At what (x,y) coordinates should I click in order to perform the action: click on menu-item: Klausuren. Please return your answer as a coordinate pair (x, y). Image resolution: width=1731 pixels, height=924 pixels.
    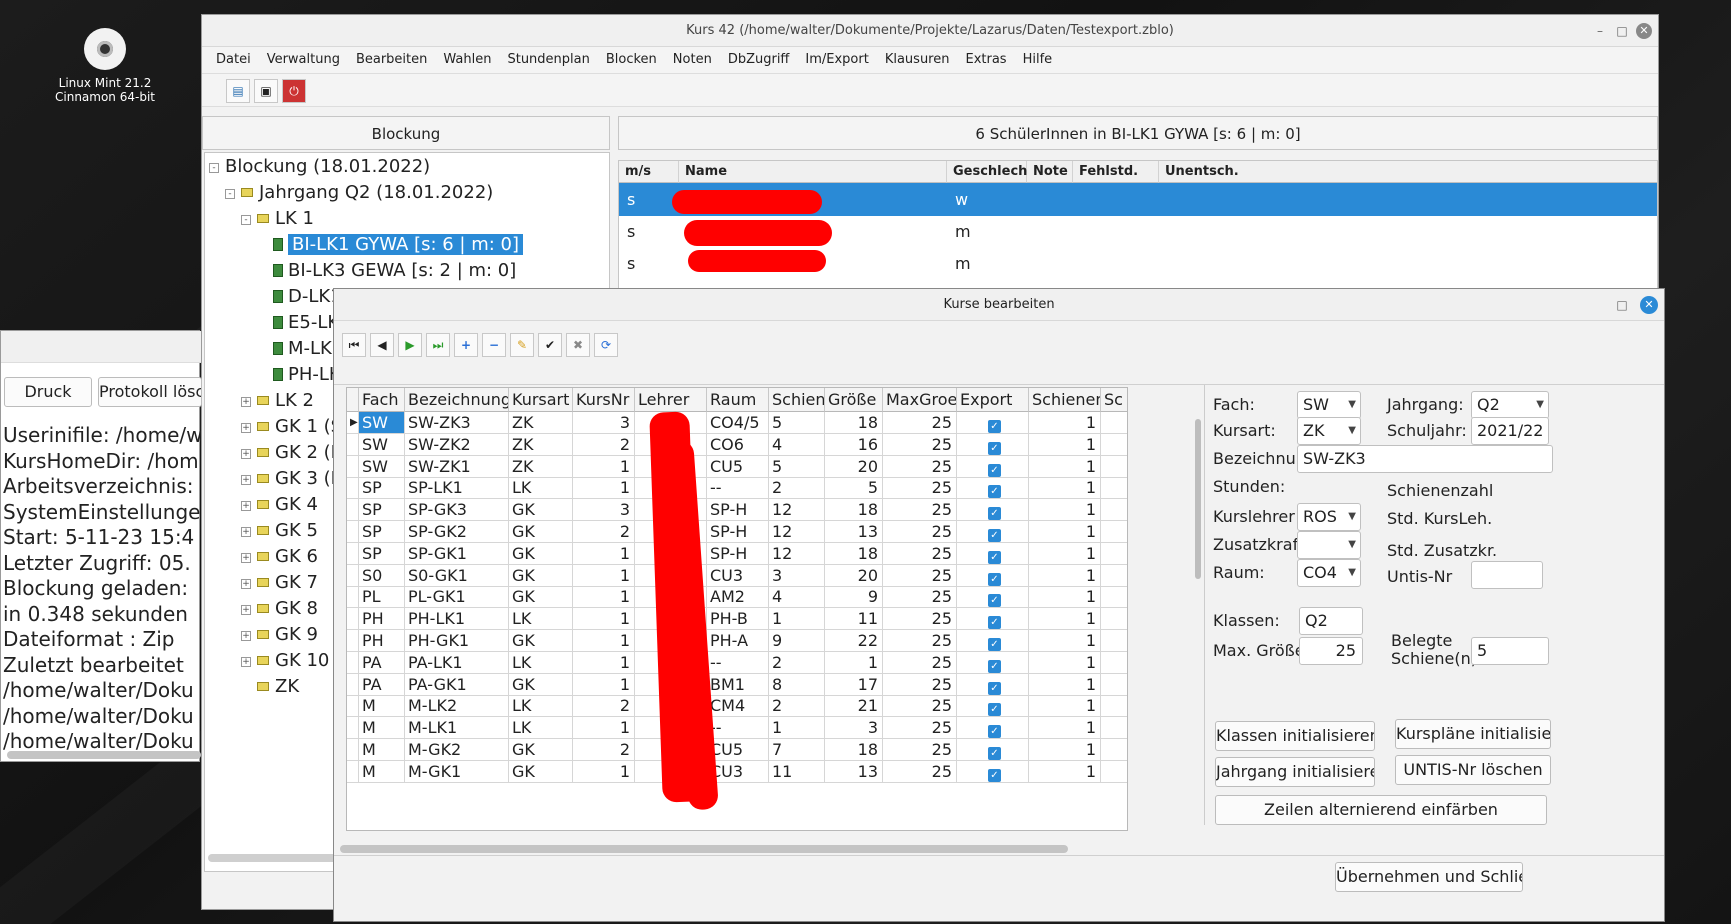
    Looking at the image, I should click on (917, 59).